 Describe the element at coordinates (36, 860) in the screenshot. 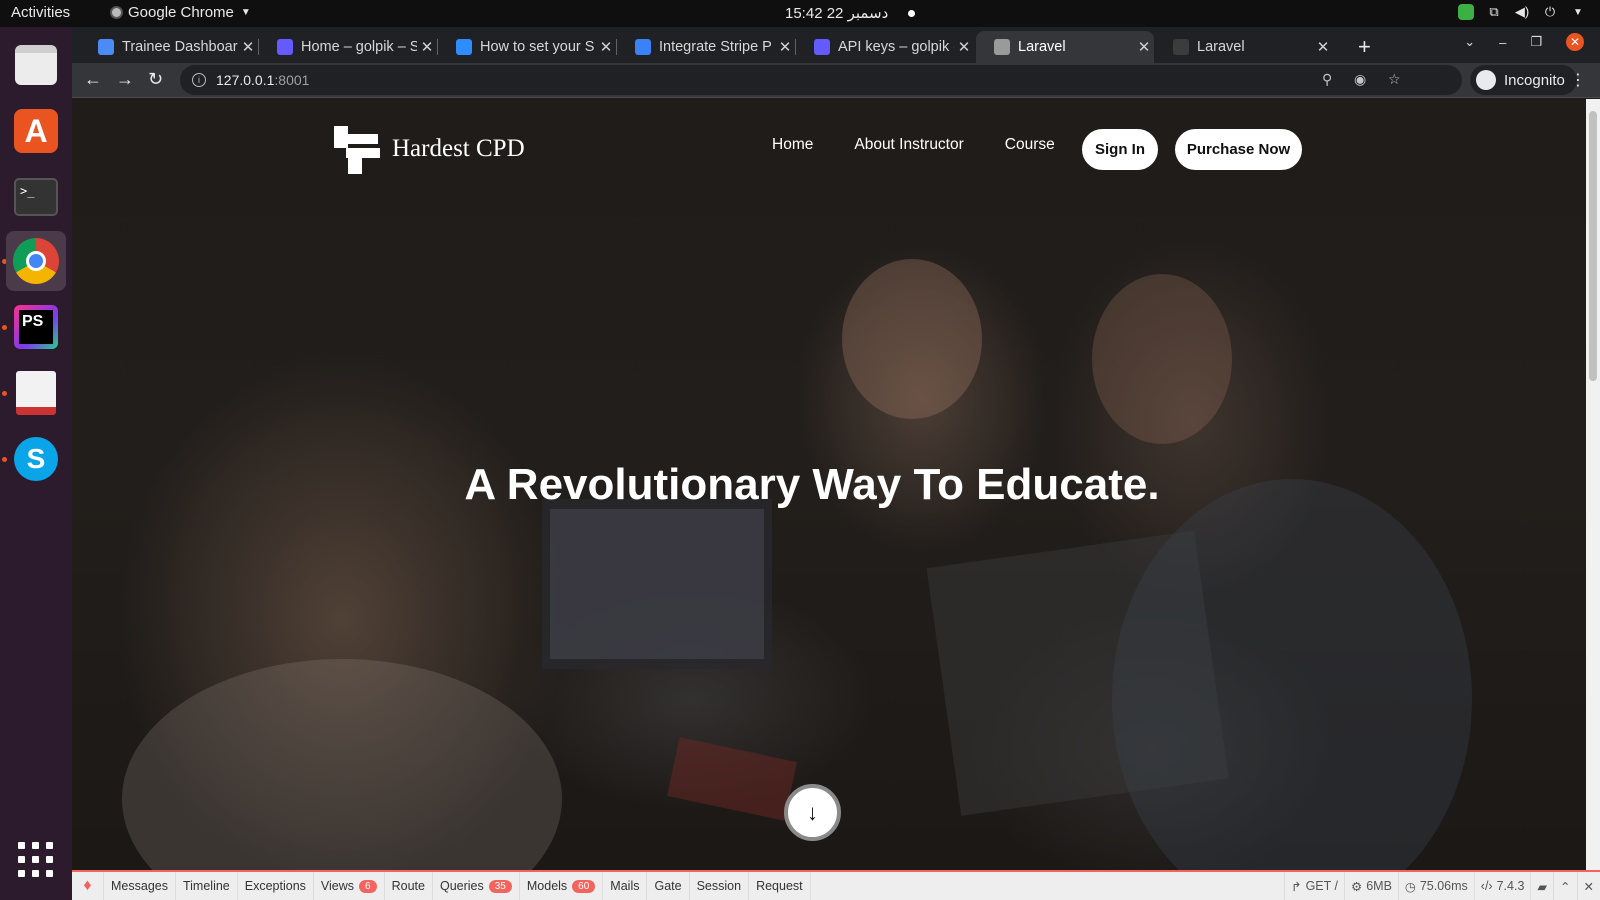

I see `show-apps-icon` at that location.